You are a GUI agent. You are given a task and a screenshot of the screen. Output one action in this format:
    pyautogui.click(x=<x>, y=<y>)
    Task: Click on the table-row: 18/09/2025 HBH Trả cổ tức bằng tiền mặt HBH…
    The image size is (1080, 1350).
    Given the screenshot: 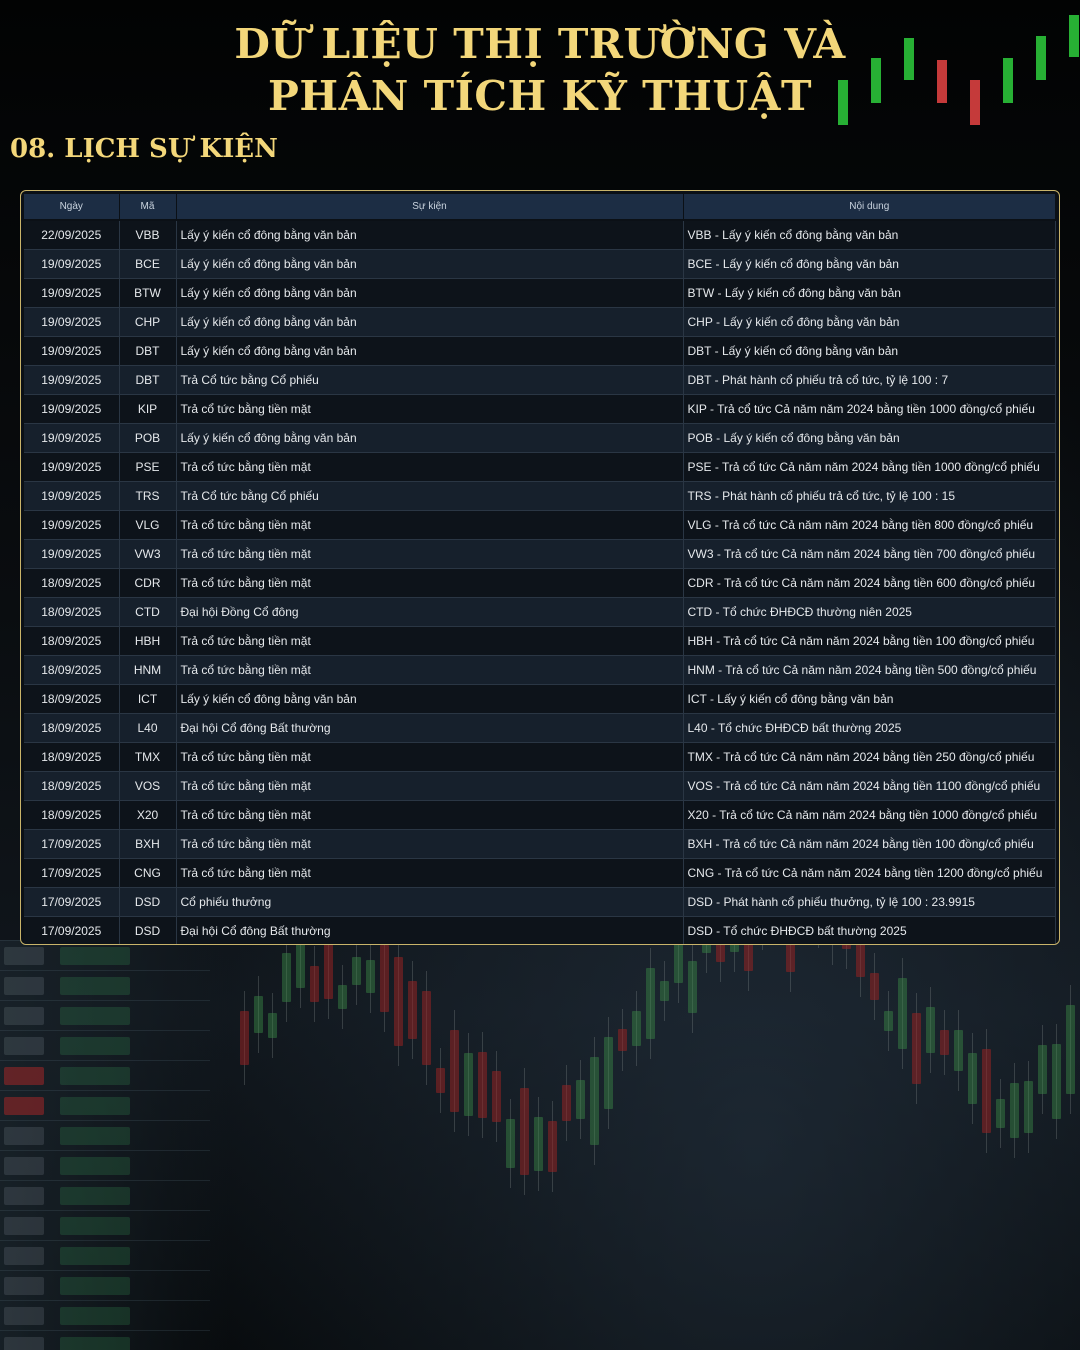 What is the action you would take?
    pyautogui.click(x=540, y=641)
    